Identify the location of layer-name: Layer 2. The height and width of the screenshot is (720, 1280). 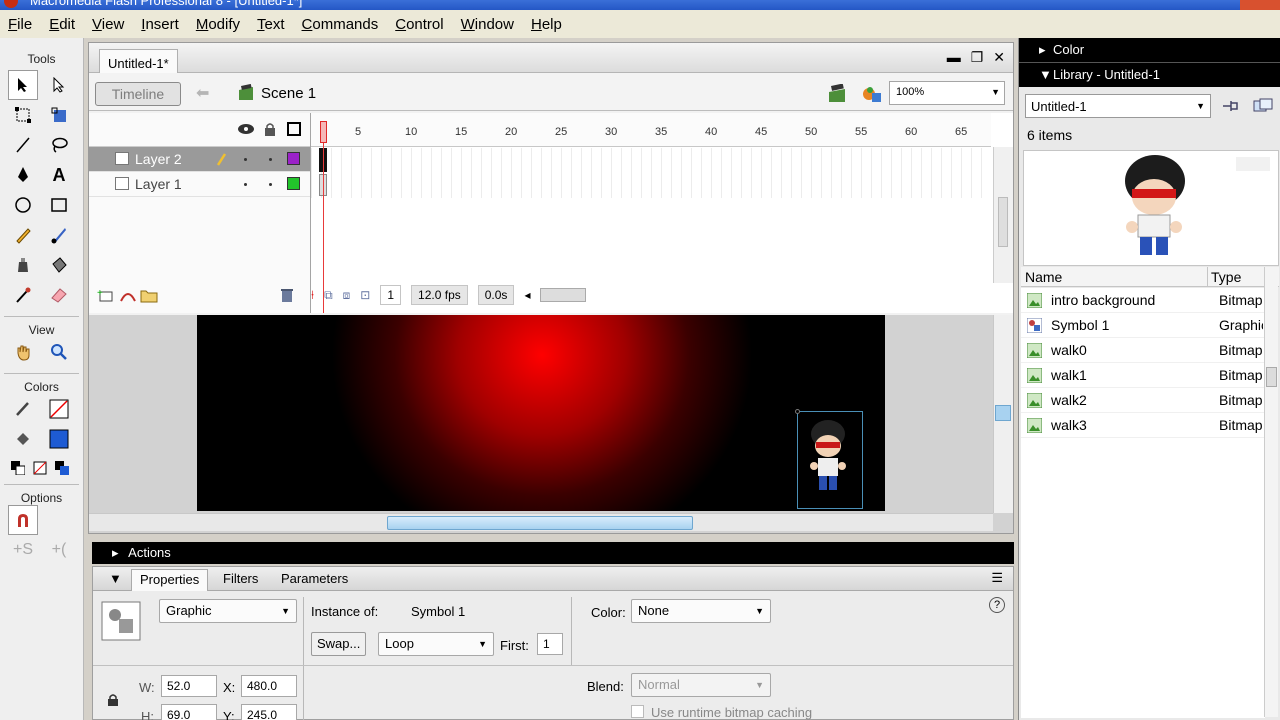
(158, 159).